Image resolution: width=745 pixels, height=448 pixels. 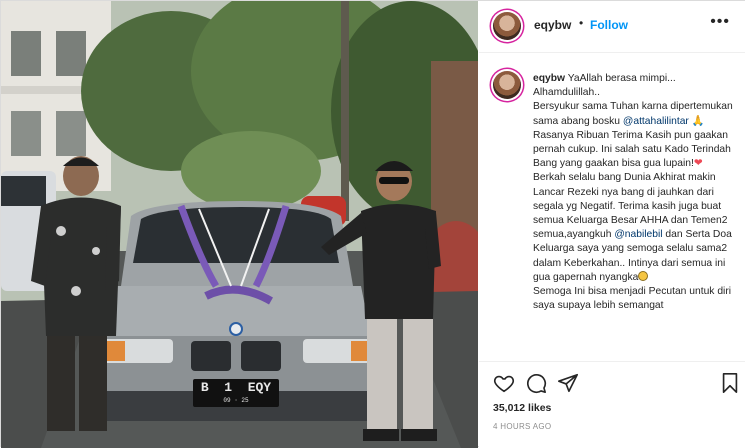 What do you see at coordinates (656, 121) in the screenshot?
I see `mention-link-attahalilintar: @attahalilintar` at bounding box center [656, 121].